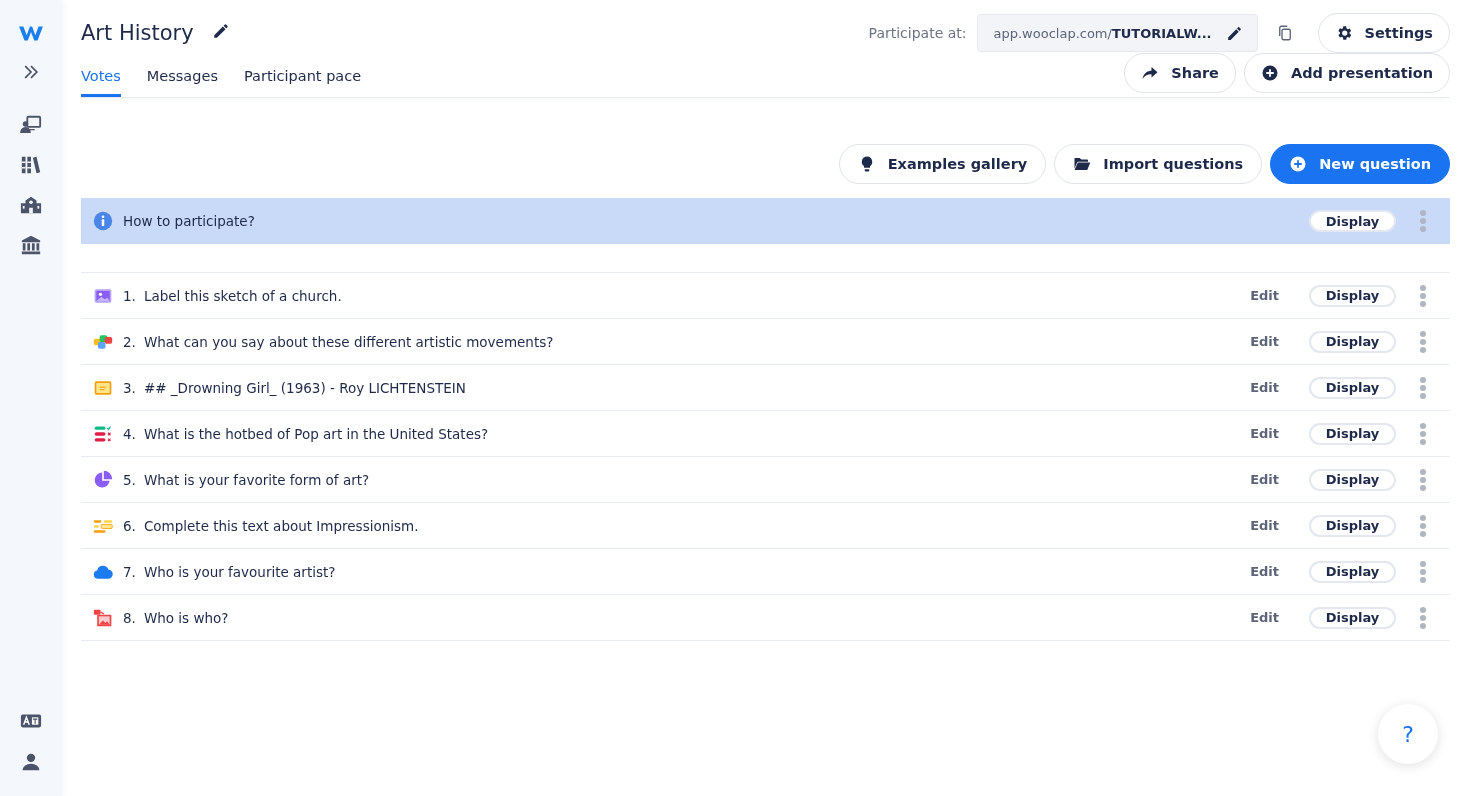 The height and width of the screenshot is (796, 1468). Describe the element at coordinates (1180, 73) in the screenshot. I see `share-button: Share` at that location.